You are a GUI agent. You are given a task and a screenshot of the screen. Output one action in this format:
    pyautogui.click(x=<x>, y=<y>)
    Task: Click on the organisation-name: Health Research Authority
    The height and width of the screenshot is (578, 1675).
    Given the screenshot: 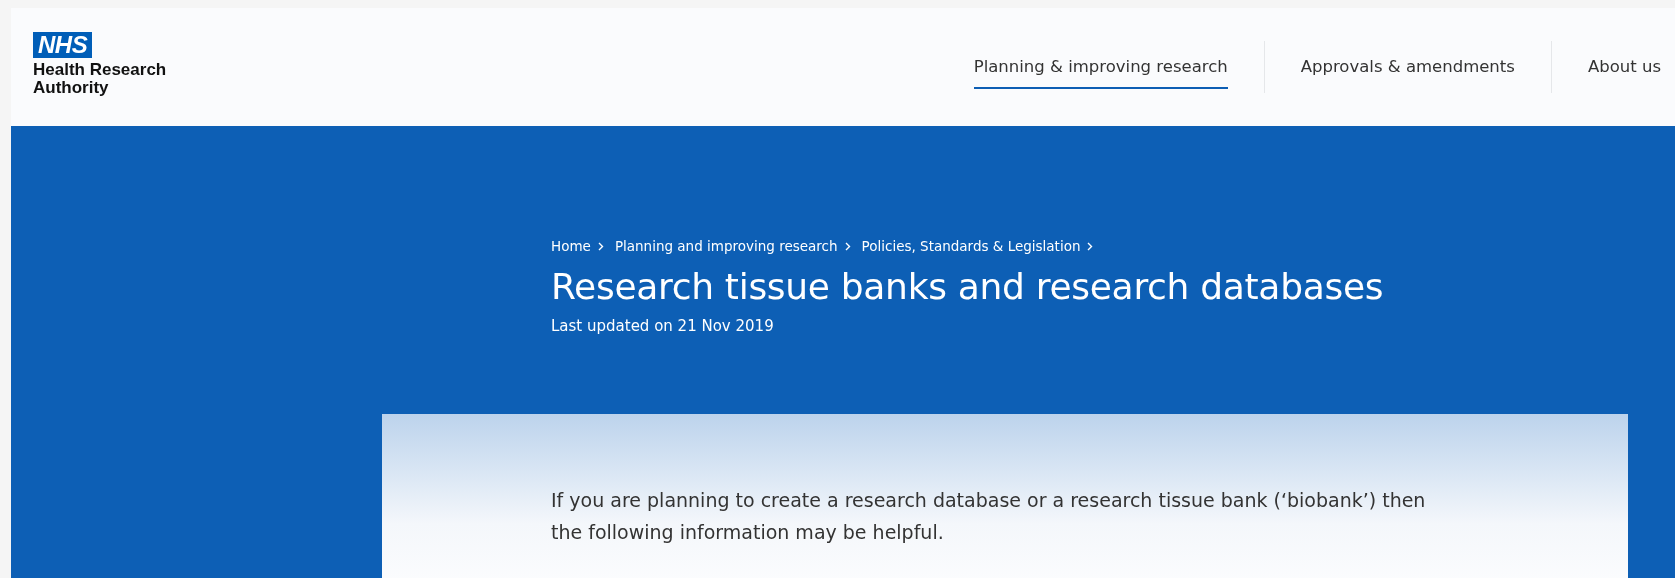 What is the action you would take?
    pyautogui.click(x=100, y=78)
    